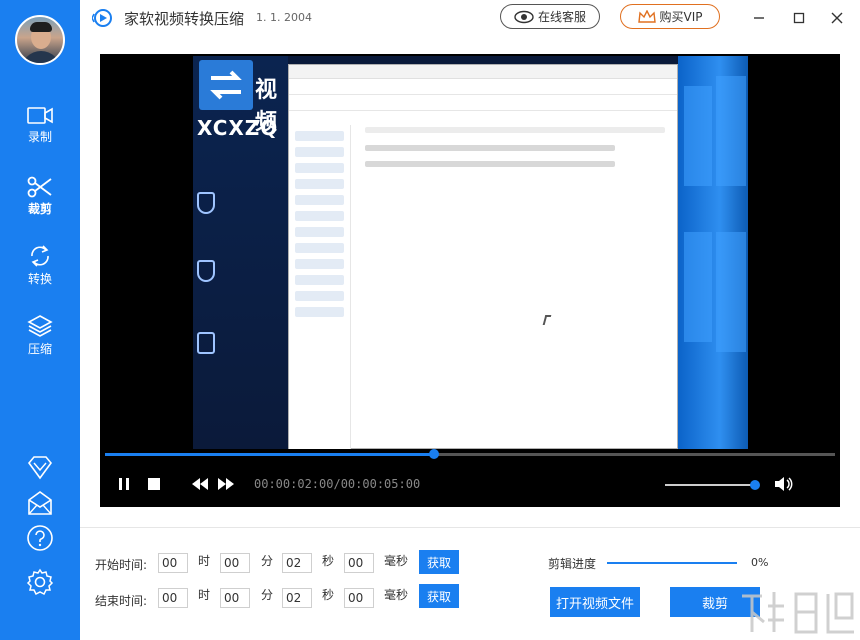  I want to click on minimize-icon, so click(759, 18).